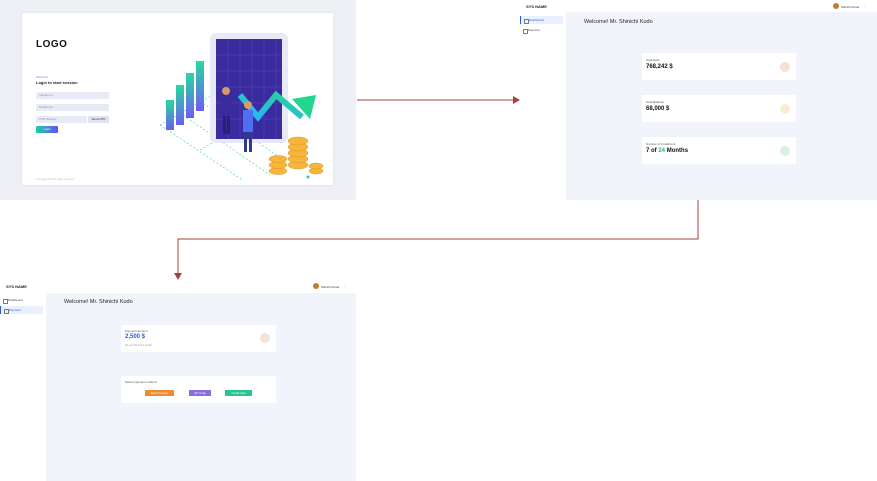  Describe the element at coordinates (438, 237) in the screenshot. I see `dashboard-to-payment-arrow` at that location.